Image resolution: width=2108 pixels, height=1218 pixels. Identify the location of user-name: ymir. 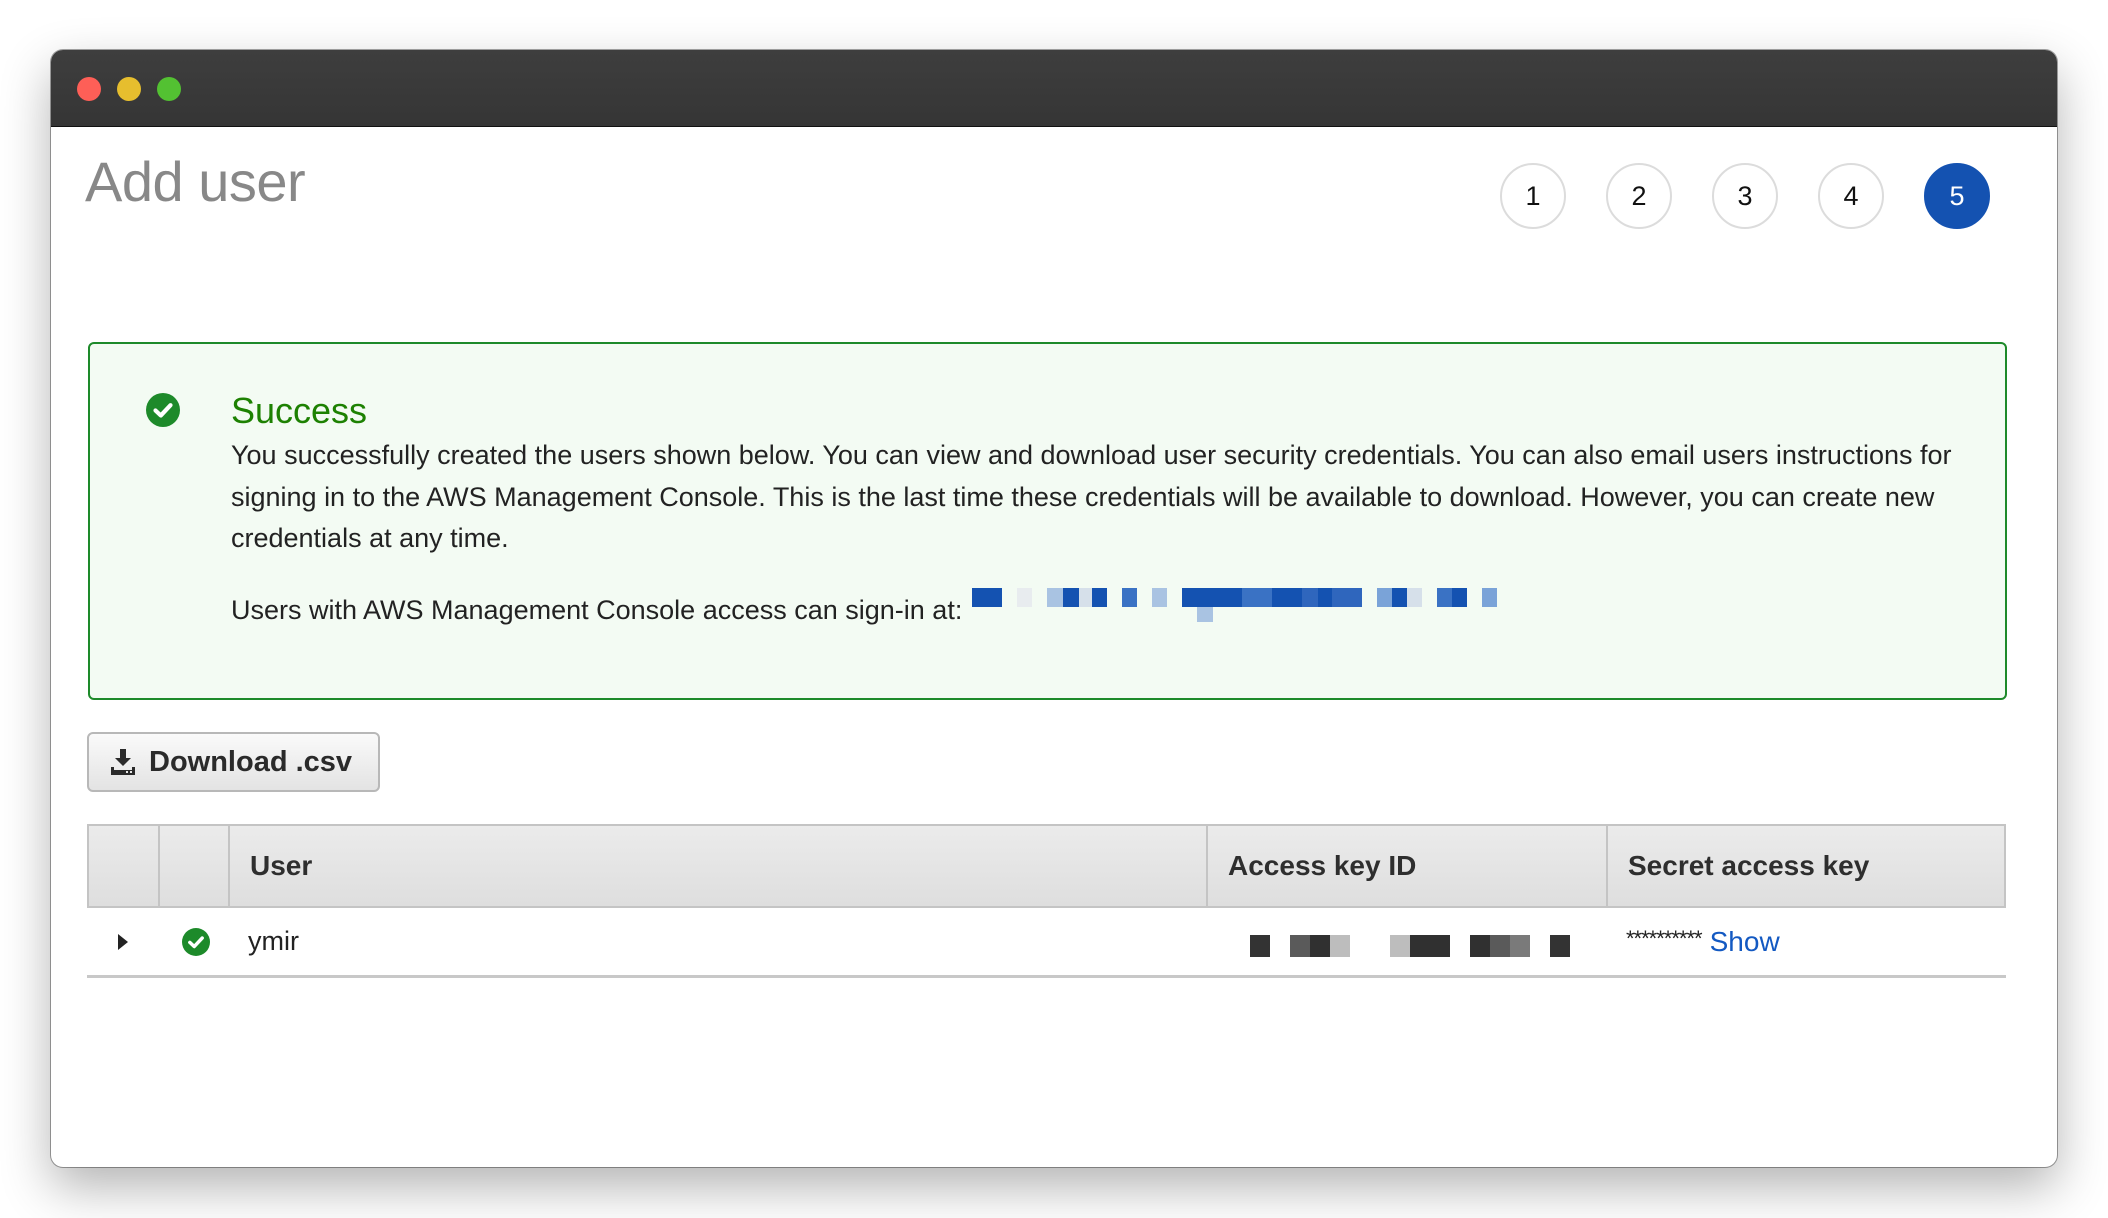
(273, 941).